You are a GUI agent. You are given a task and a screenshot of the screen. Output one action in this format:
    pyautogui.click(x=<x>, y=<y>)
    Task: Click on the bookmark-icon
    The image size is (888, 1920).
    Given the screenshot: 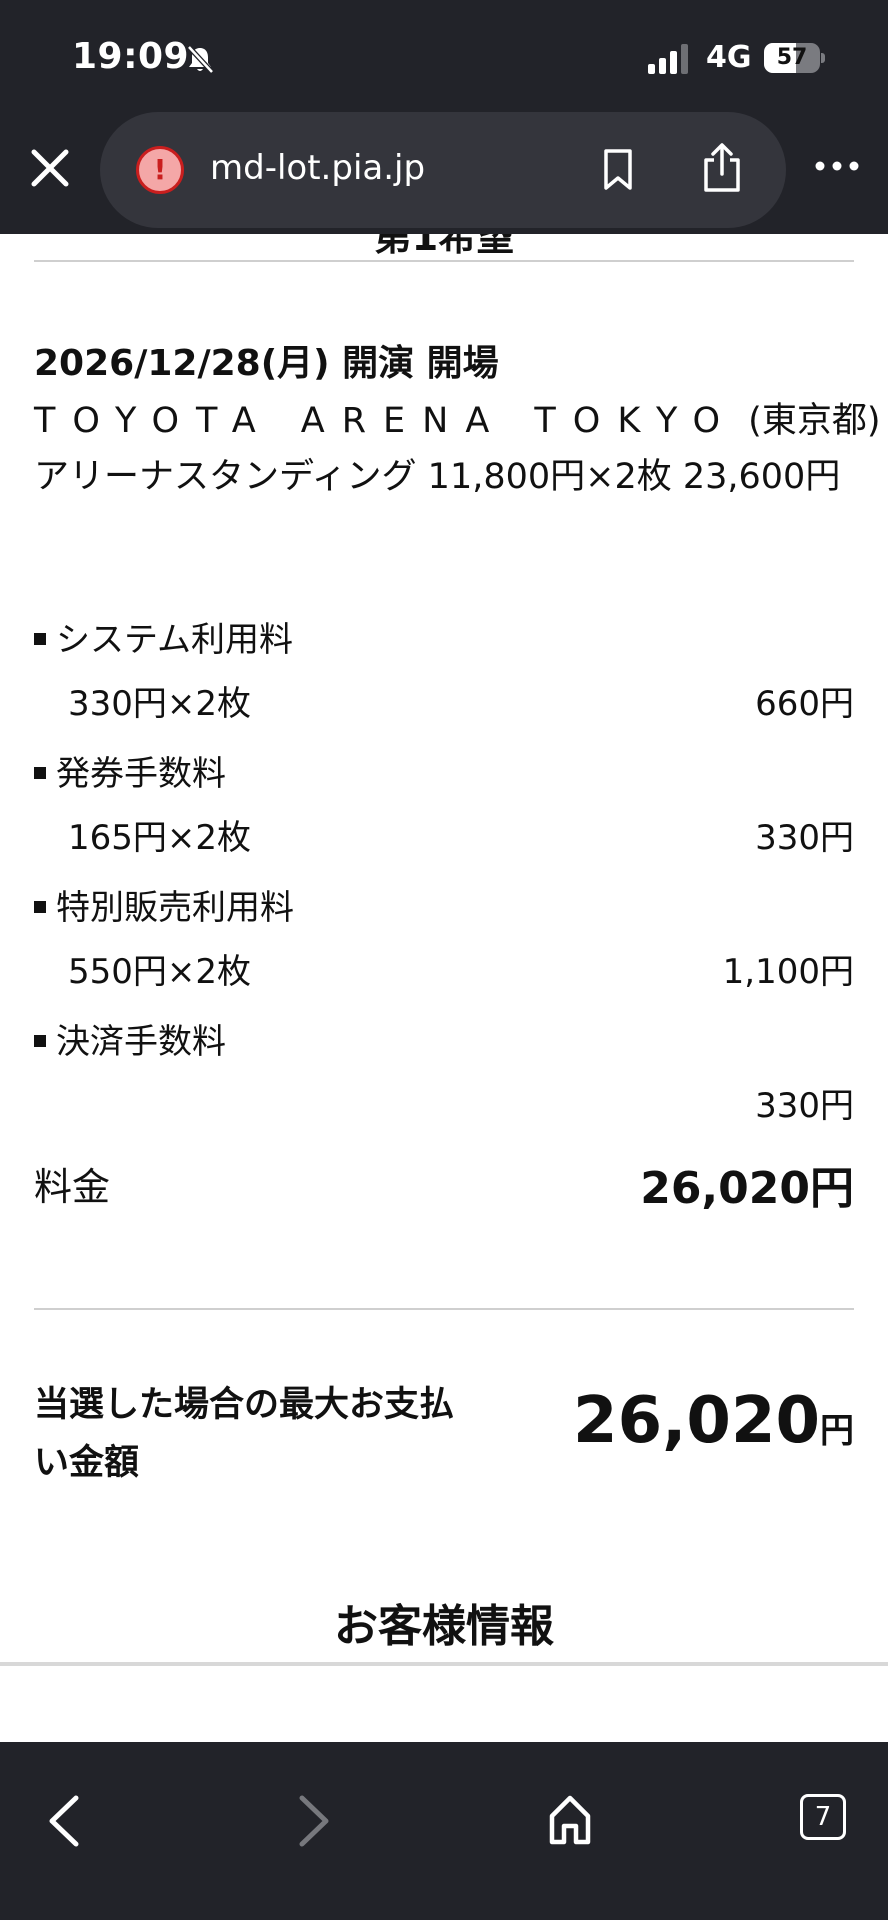 What is the action you would take?
    pyautogui.click(x=618, y=170)
    